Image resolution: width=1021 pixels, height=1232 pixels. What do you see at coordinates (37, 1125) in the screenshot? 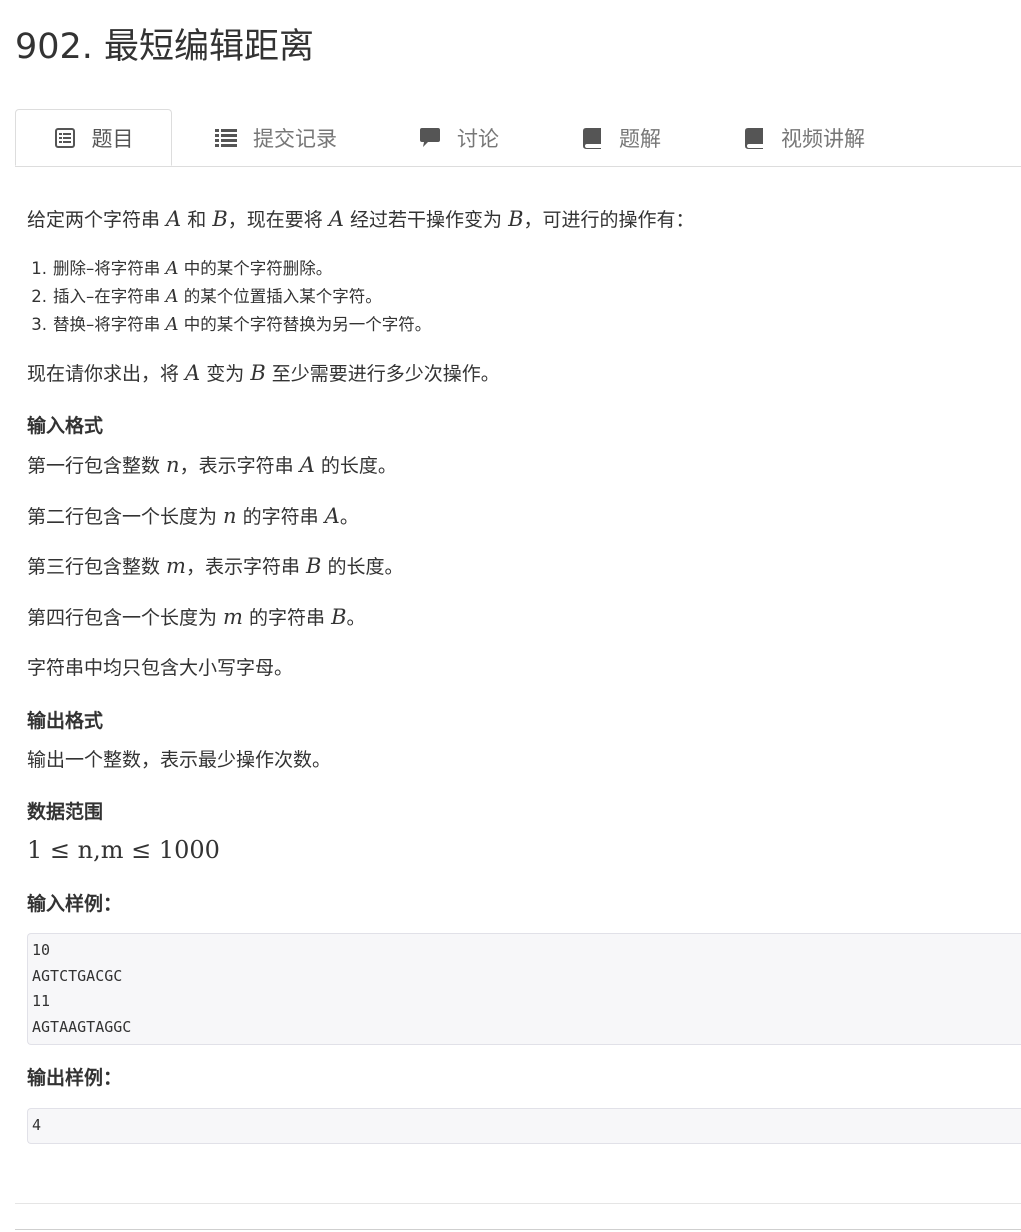
I see `code-line: 4` at bounding box center [37, 1125].